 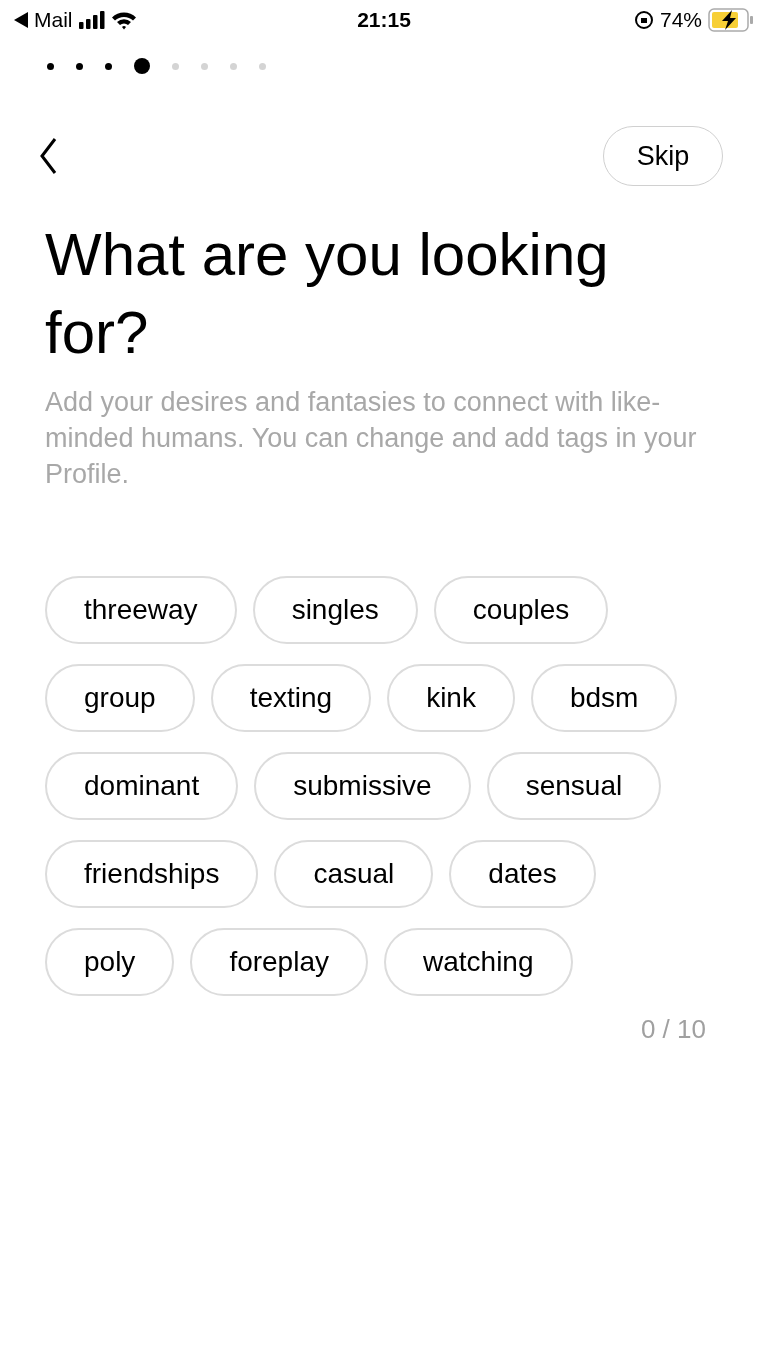 What do you see at coordinates (142, 786) in the screenshot?
I see `tag-chip: dominant` at bounding box center [142, 786].